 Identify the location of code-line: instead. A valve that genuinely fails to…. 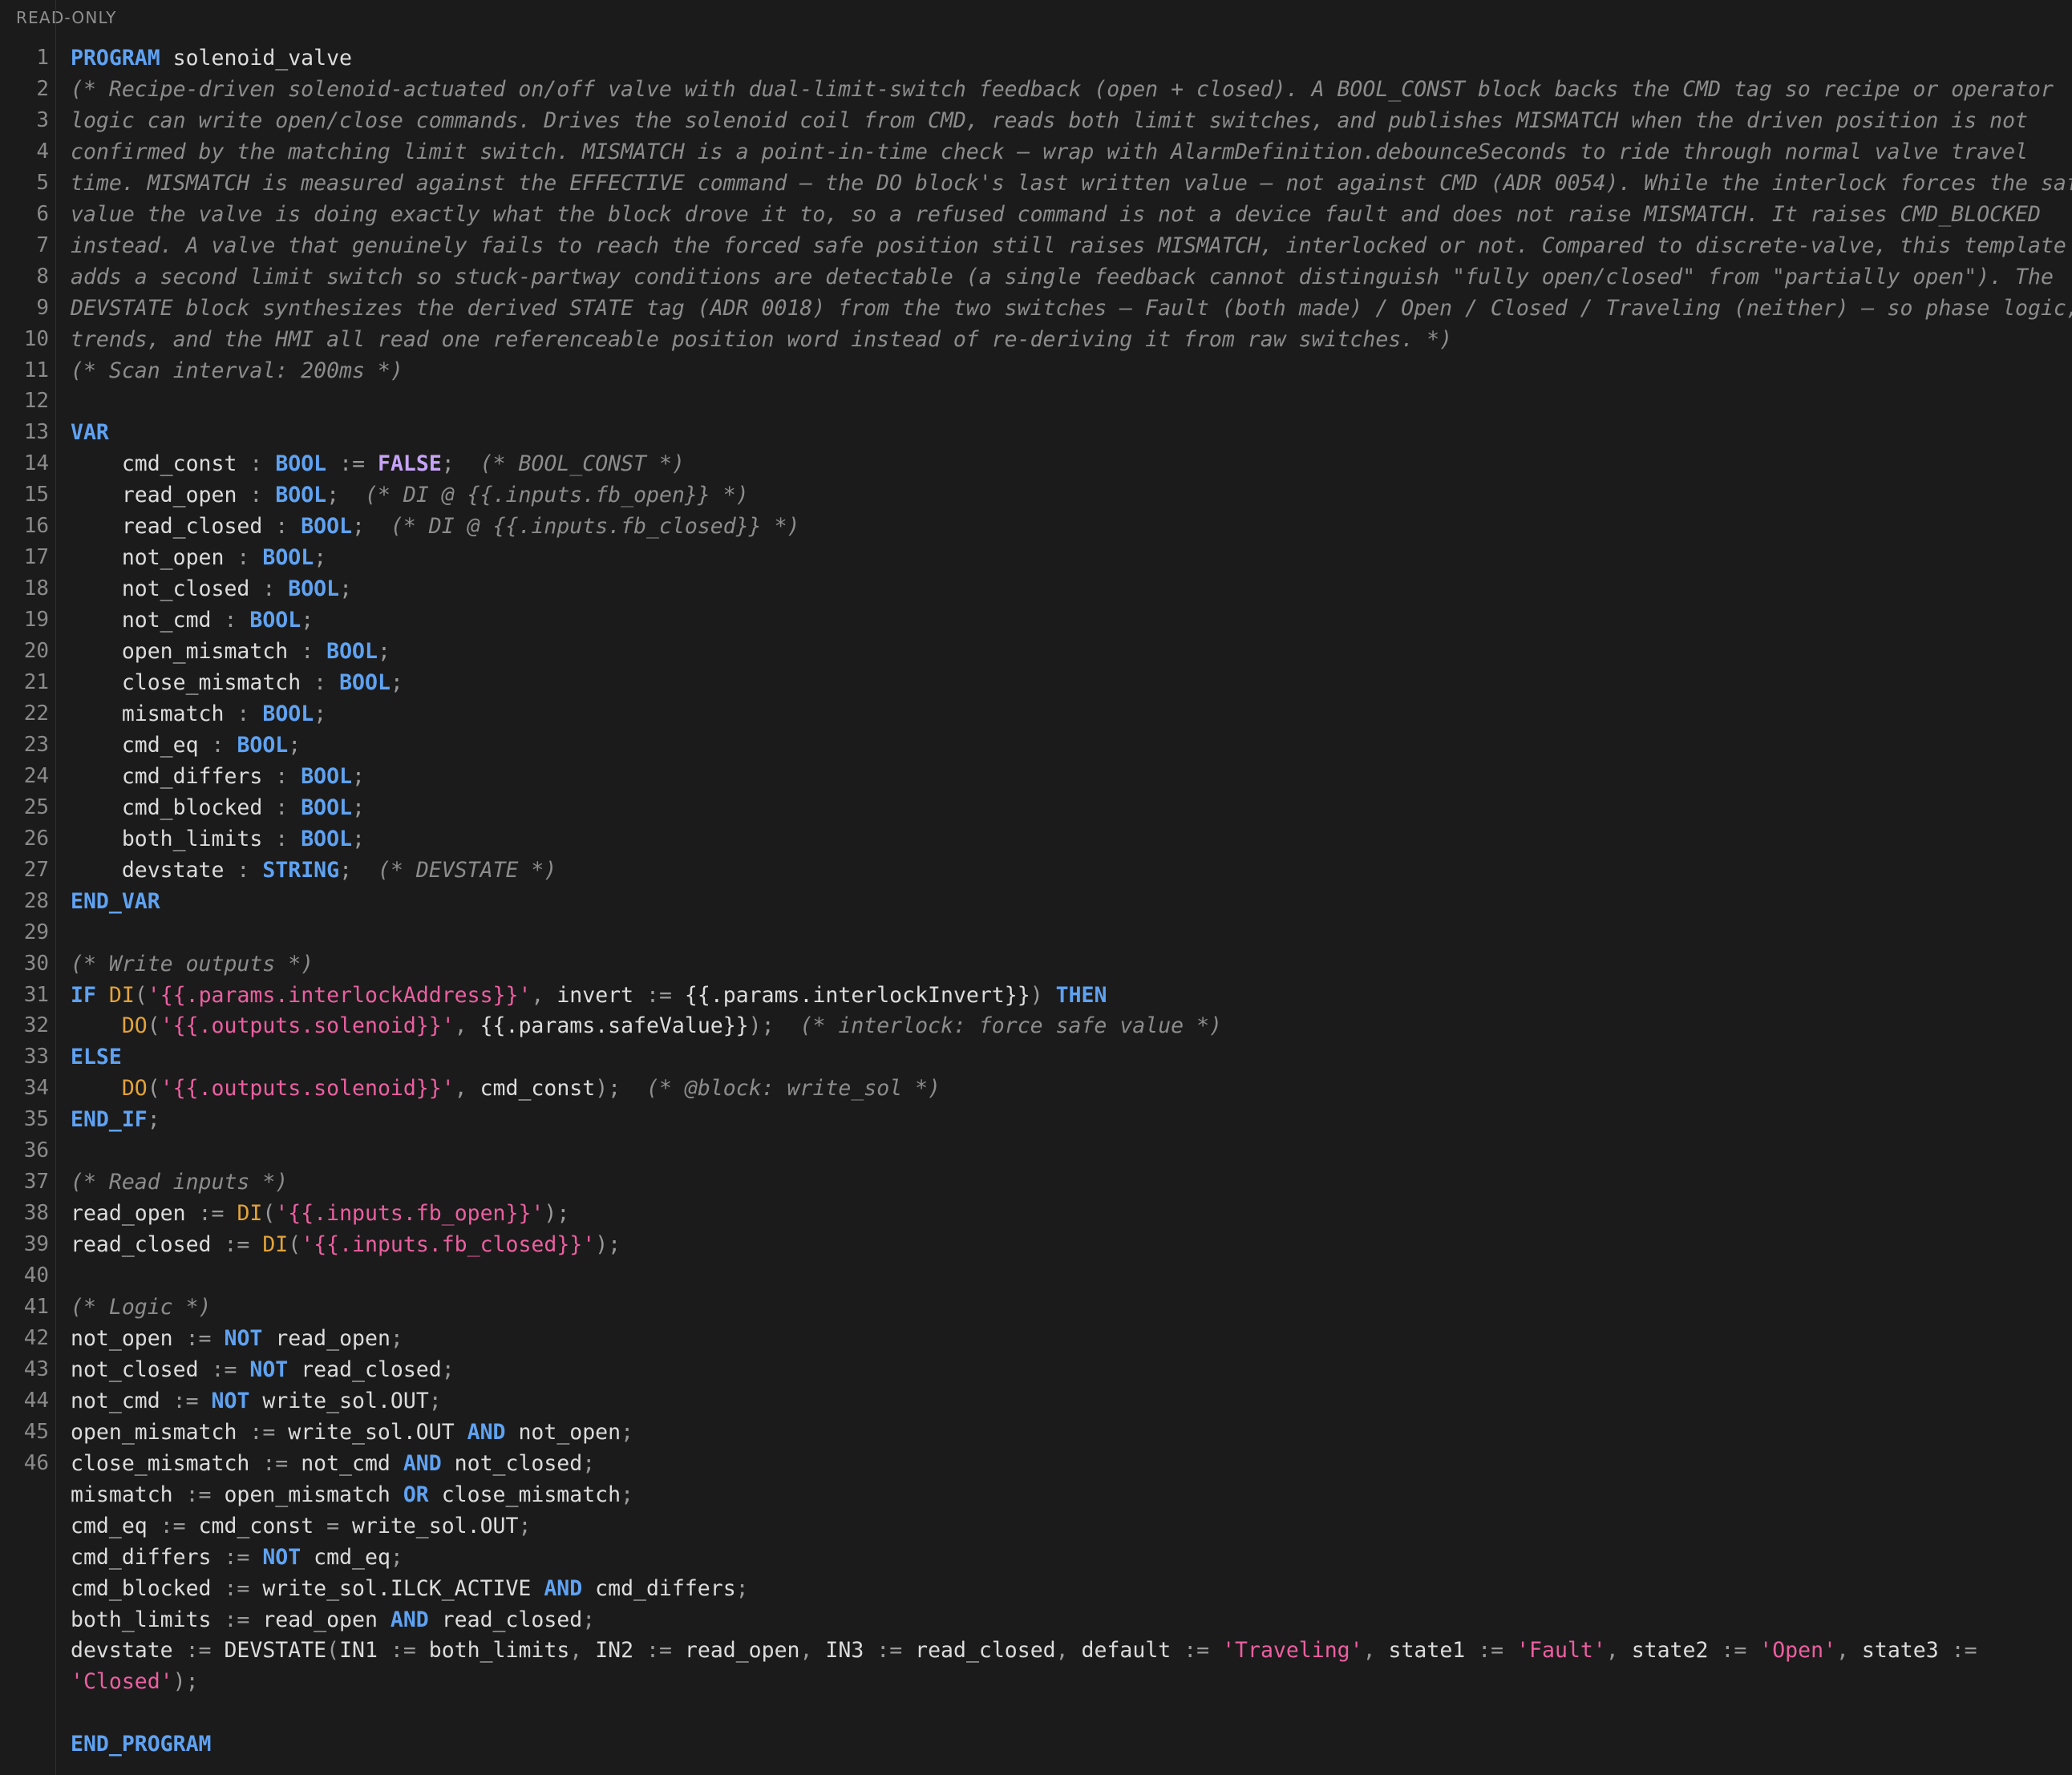
(1068, 245).